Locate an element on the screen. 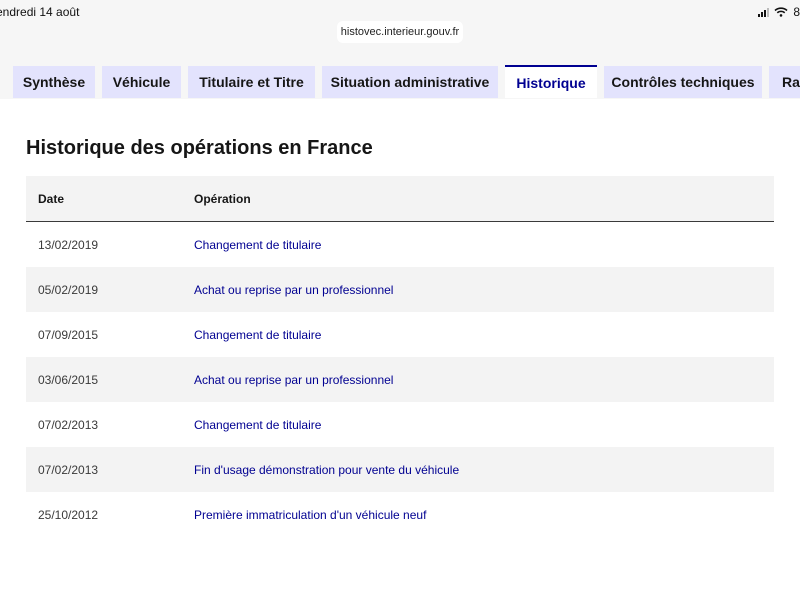 The height and width of the screenshot is (600, 800). tab-historique: Historique is located at coordinates (551, 81).